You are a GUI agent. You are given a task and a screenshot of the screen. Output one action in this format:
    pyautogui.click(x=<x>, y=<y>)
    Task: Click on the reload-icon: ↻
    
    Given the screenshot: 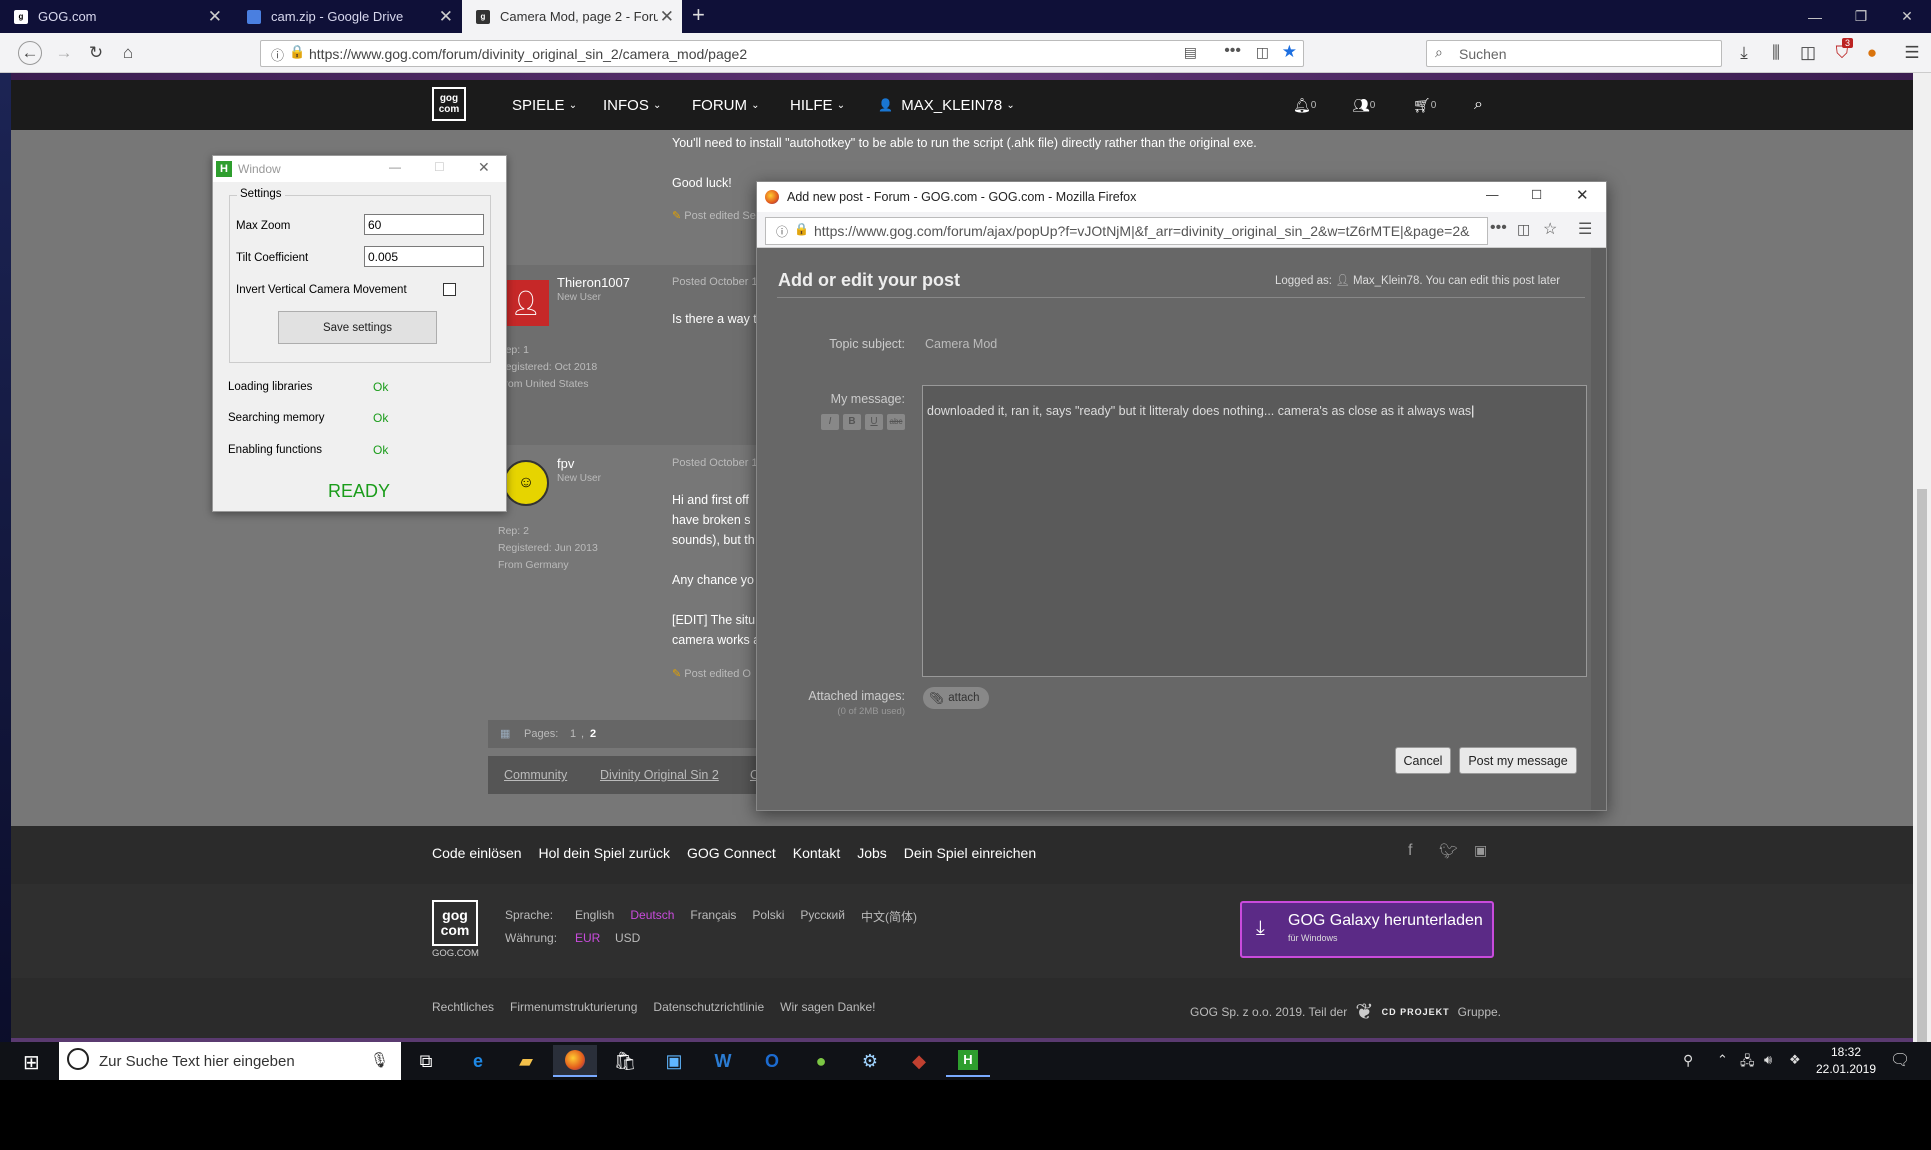 What is the action you would take?
    pyautogui.click(x=96, y=53)
    